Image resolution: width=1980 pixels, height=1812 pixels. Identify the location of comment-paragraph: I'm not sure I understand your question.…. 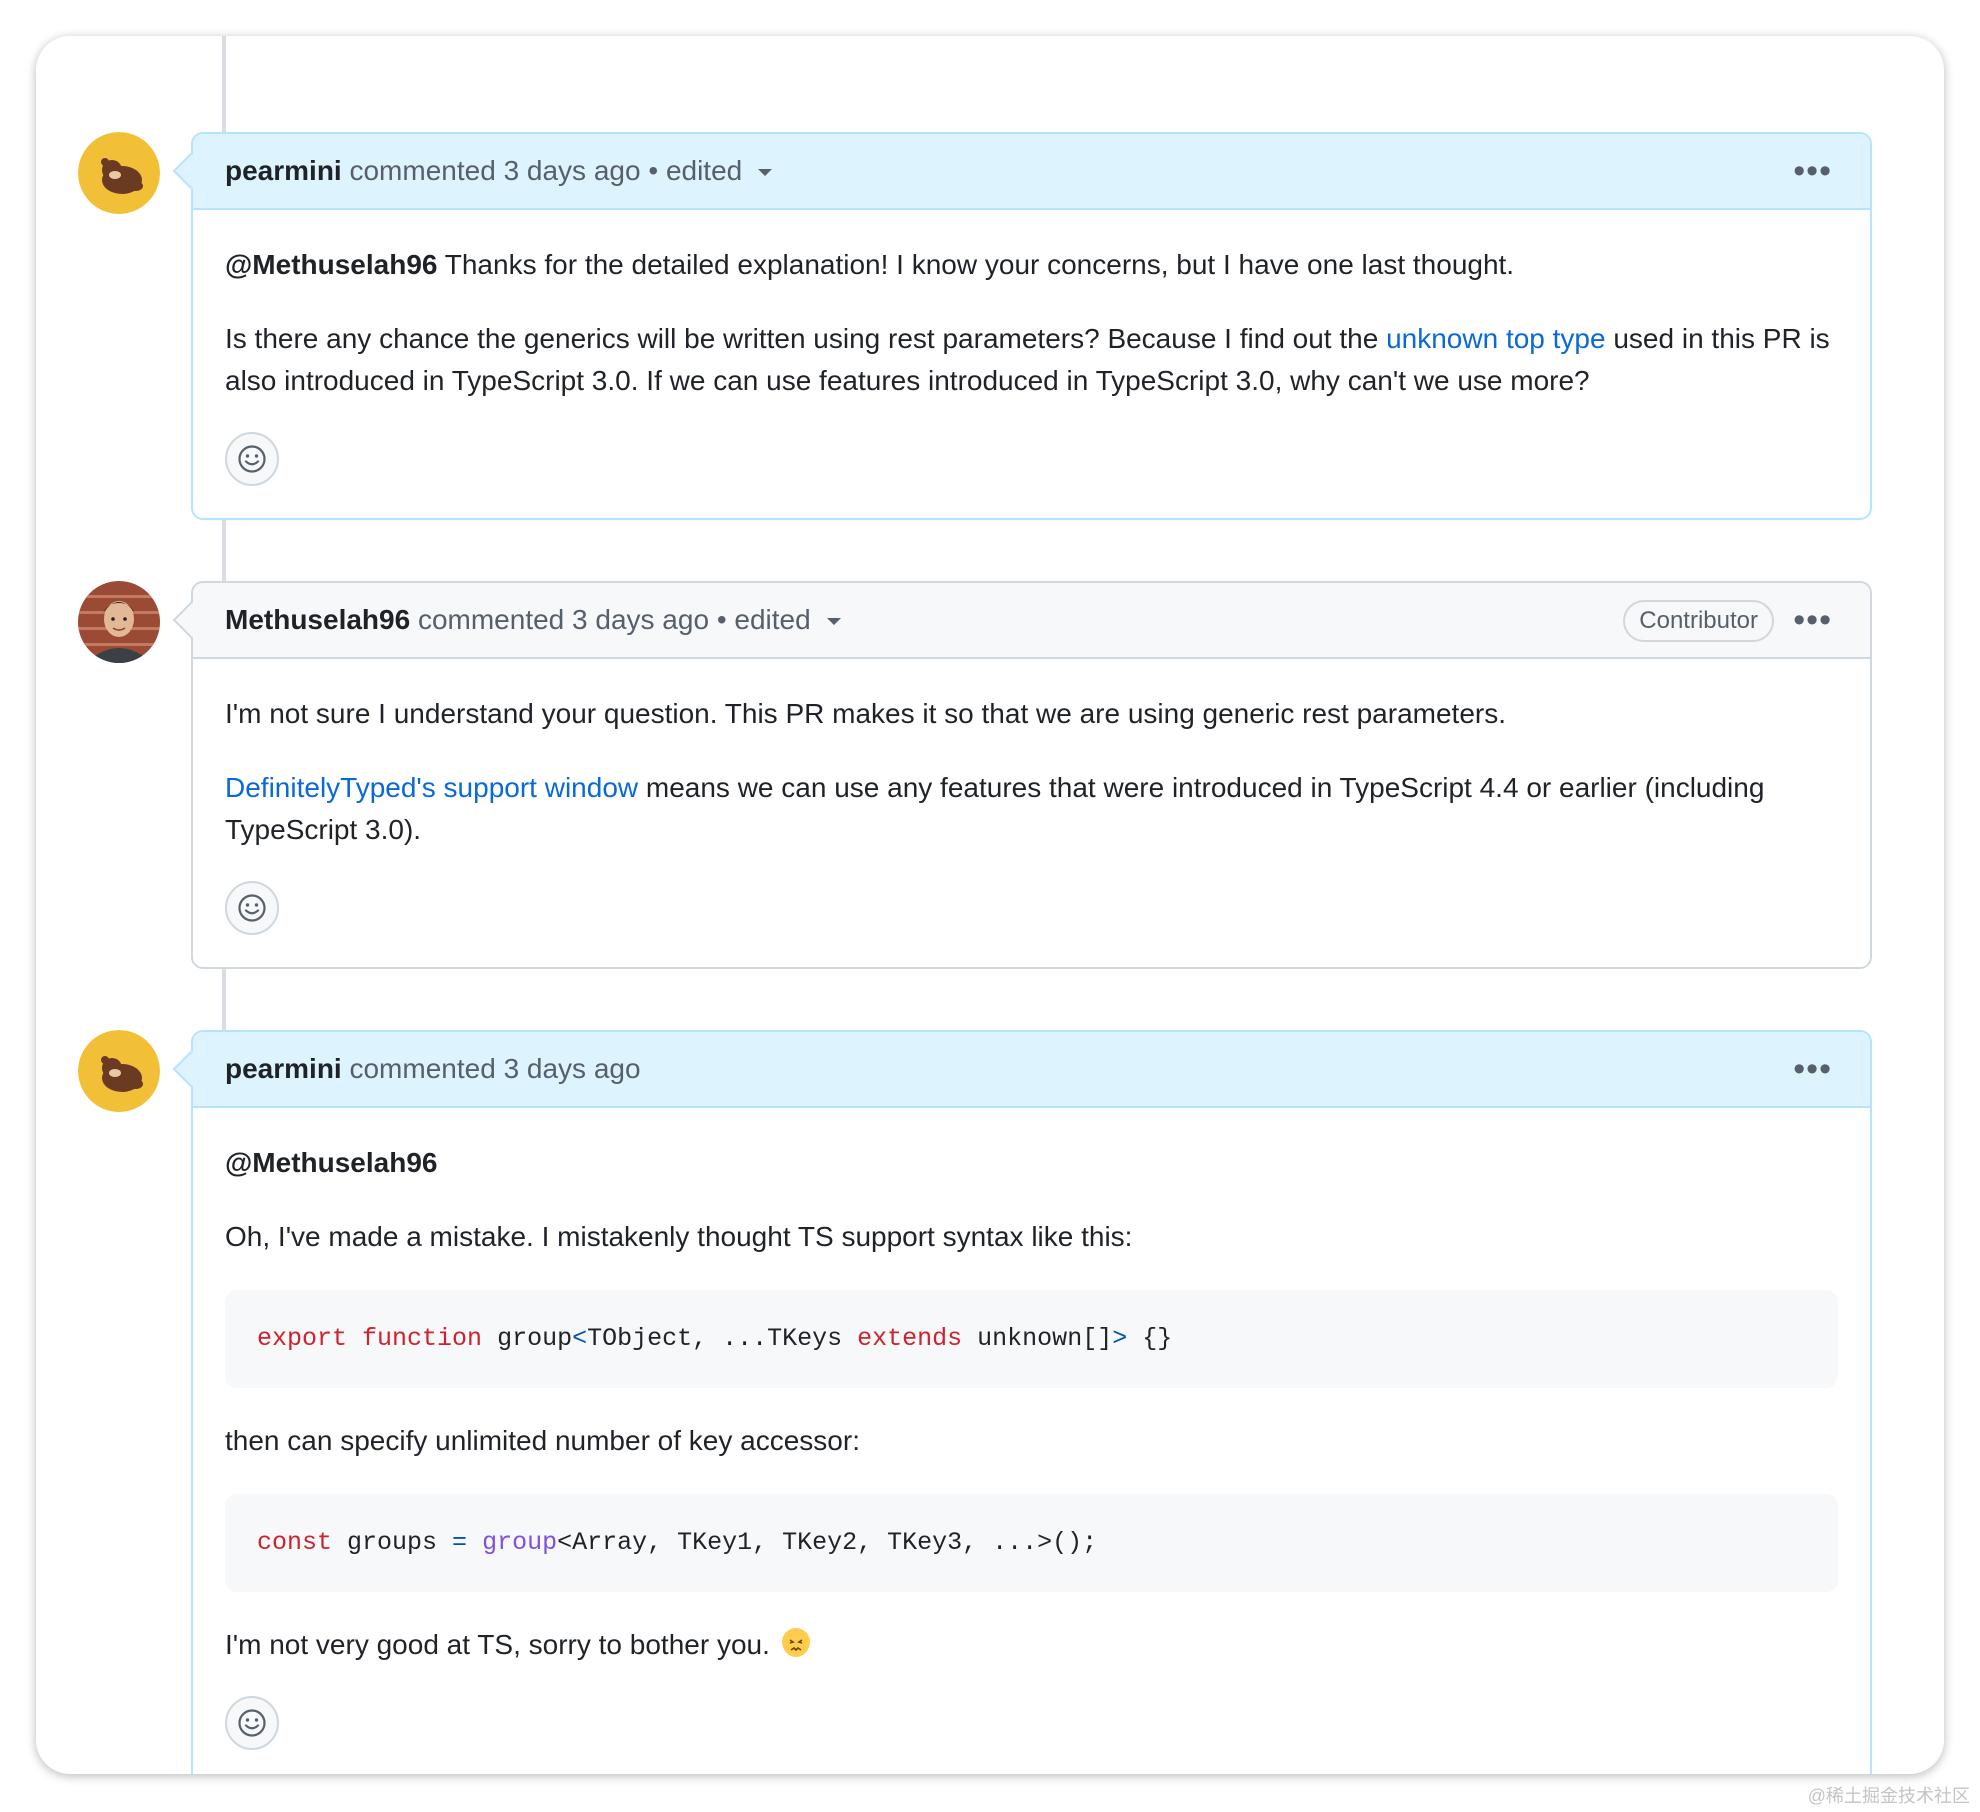
(1031, 714).